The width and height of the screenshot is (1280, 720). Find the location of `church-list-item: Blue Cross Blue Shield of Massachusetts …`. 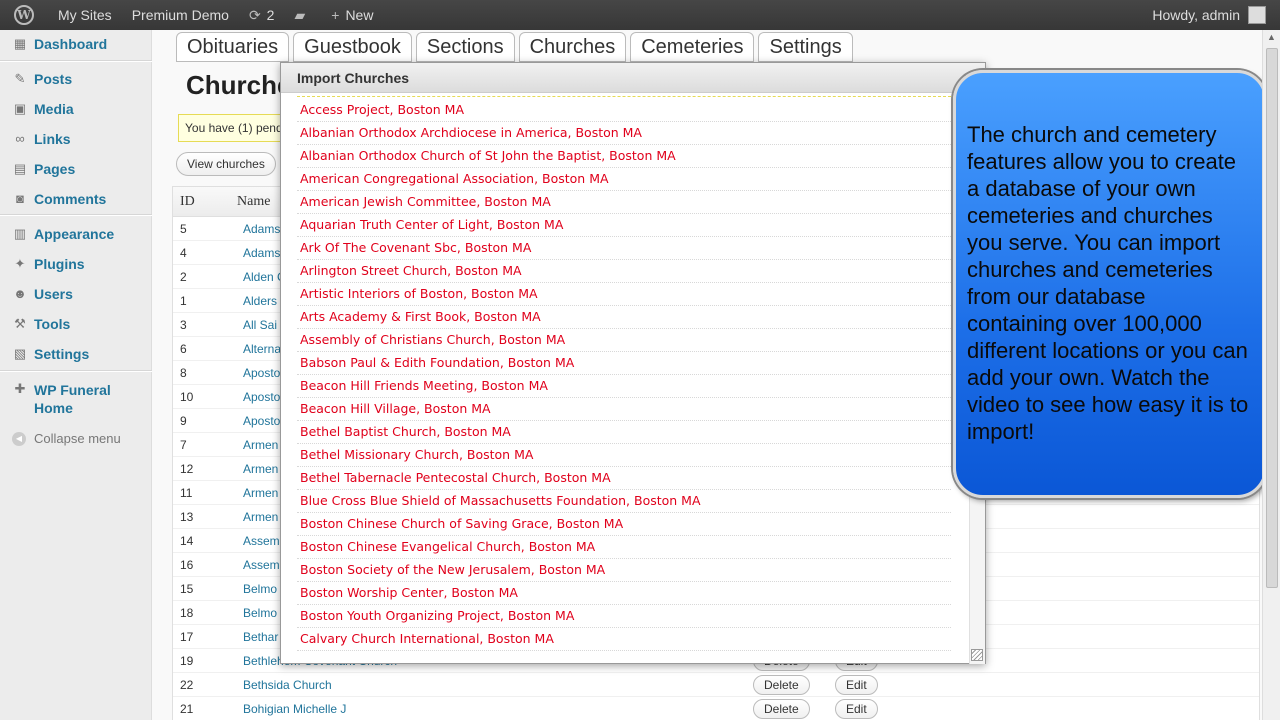

church-list-item: Blue Cross Blue Shield of Massachusetts … is located at coordinates (624, 501).